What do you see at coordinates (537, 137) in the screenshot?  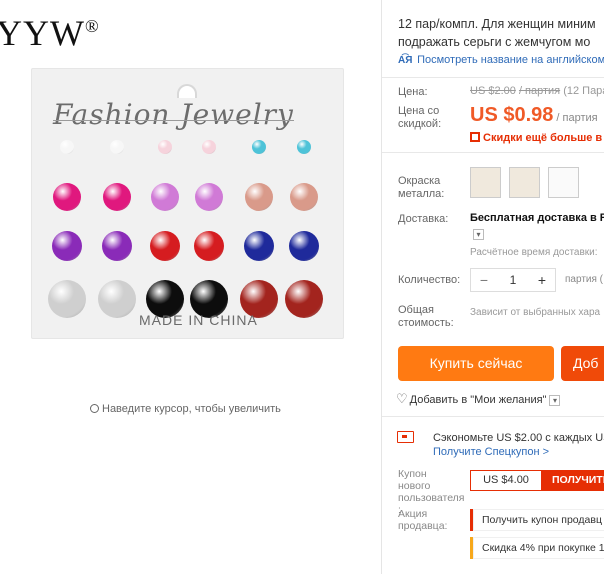 I see `promo-link: Скидки ещё больше в пр` at bounding box center [537, 137].